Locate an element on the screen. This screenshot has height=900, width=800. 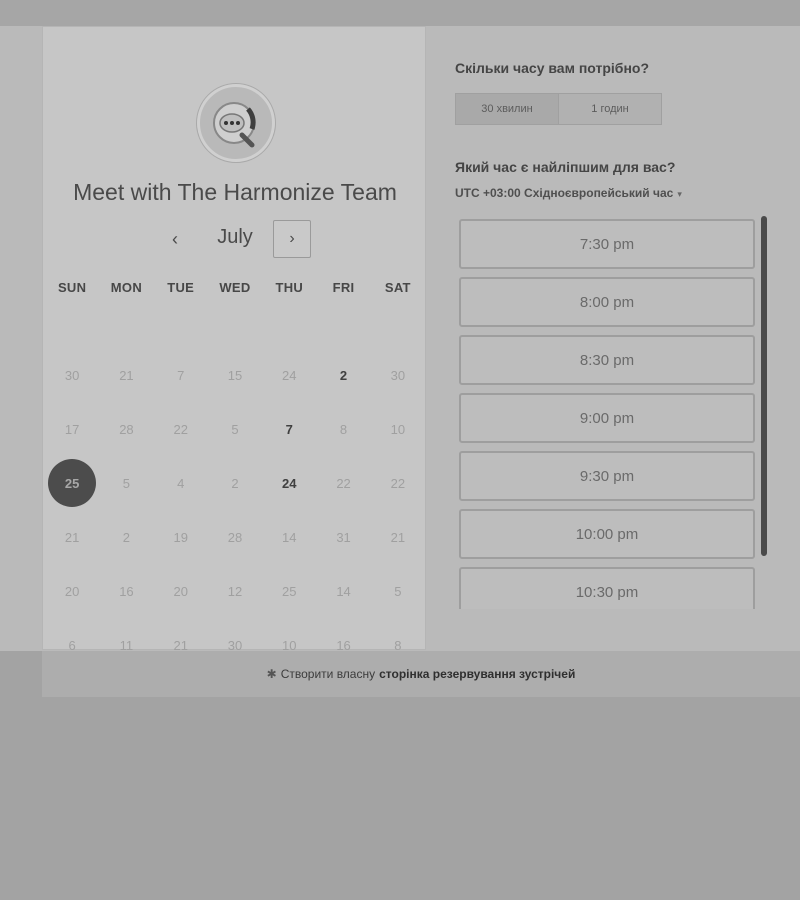
chevron-left-icon: ‹ is located at coordinates (175, 238).